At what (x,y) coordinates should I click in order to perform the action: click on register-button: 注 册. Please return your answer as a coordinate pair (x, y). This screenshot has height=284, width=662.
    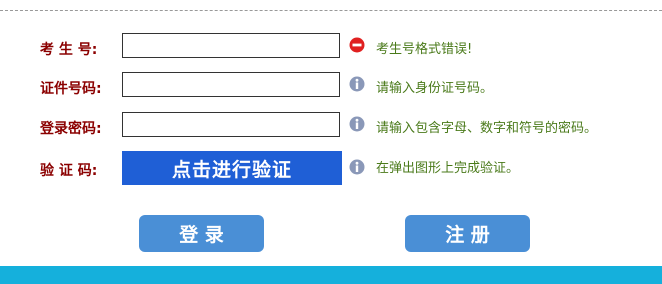
    Looking at the image, I should click on (467, 233).